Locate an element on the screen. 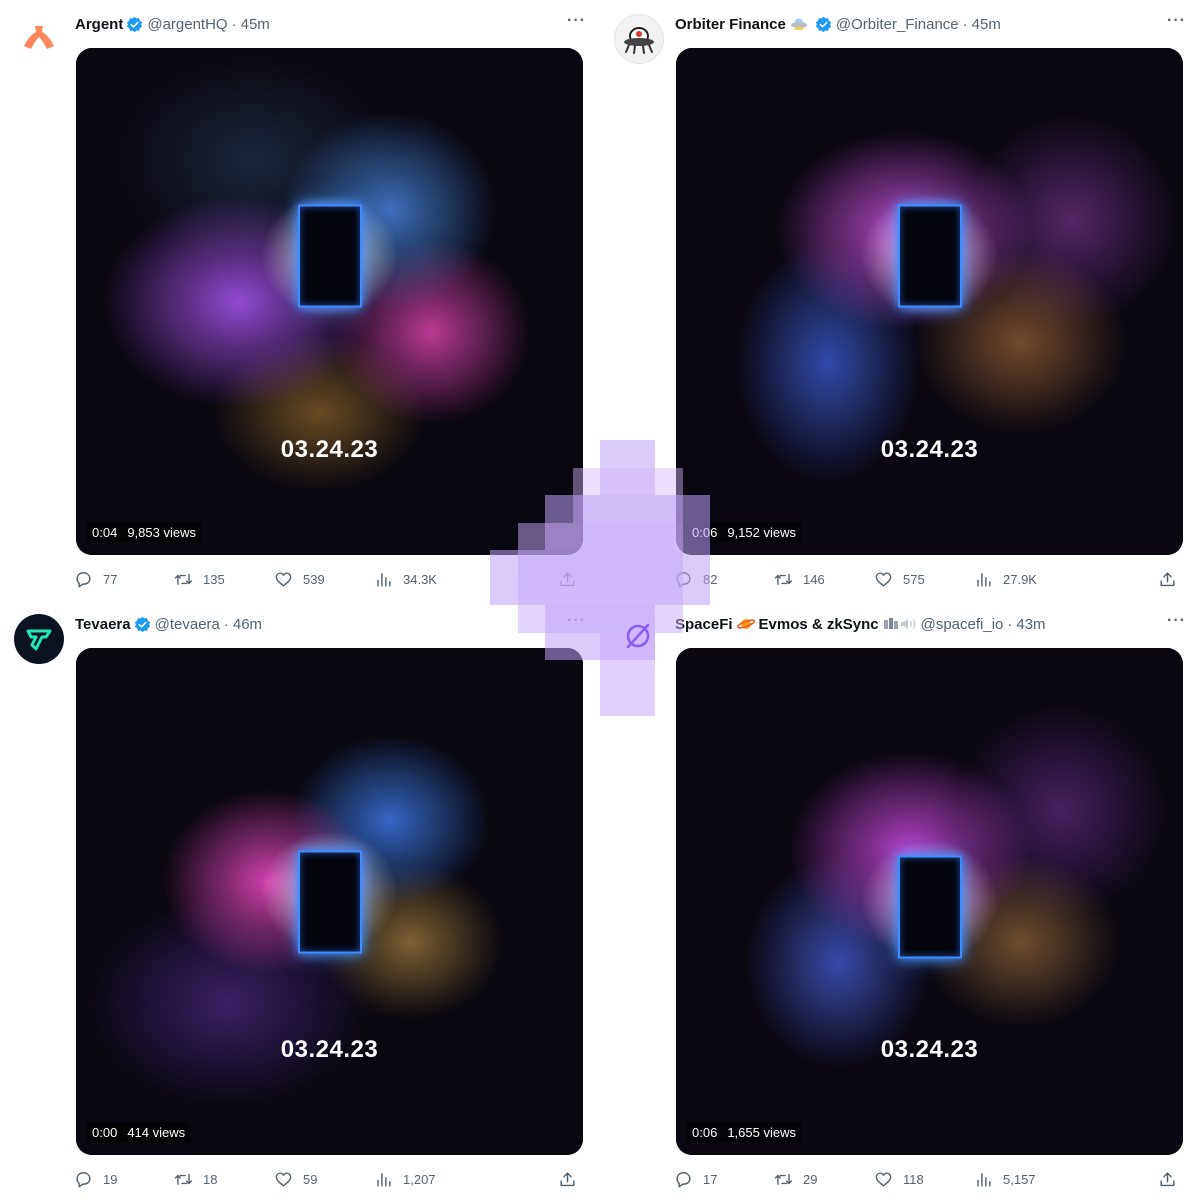 The width and height of the screenshot is (1200, 1200). author-handle: @Orbiter_Finance is located at coordinates (897, 24).